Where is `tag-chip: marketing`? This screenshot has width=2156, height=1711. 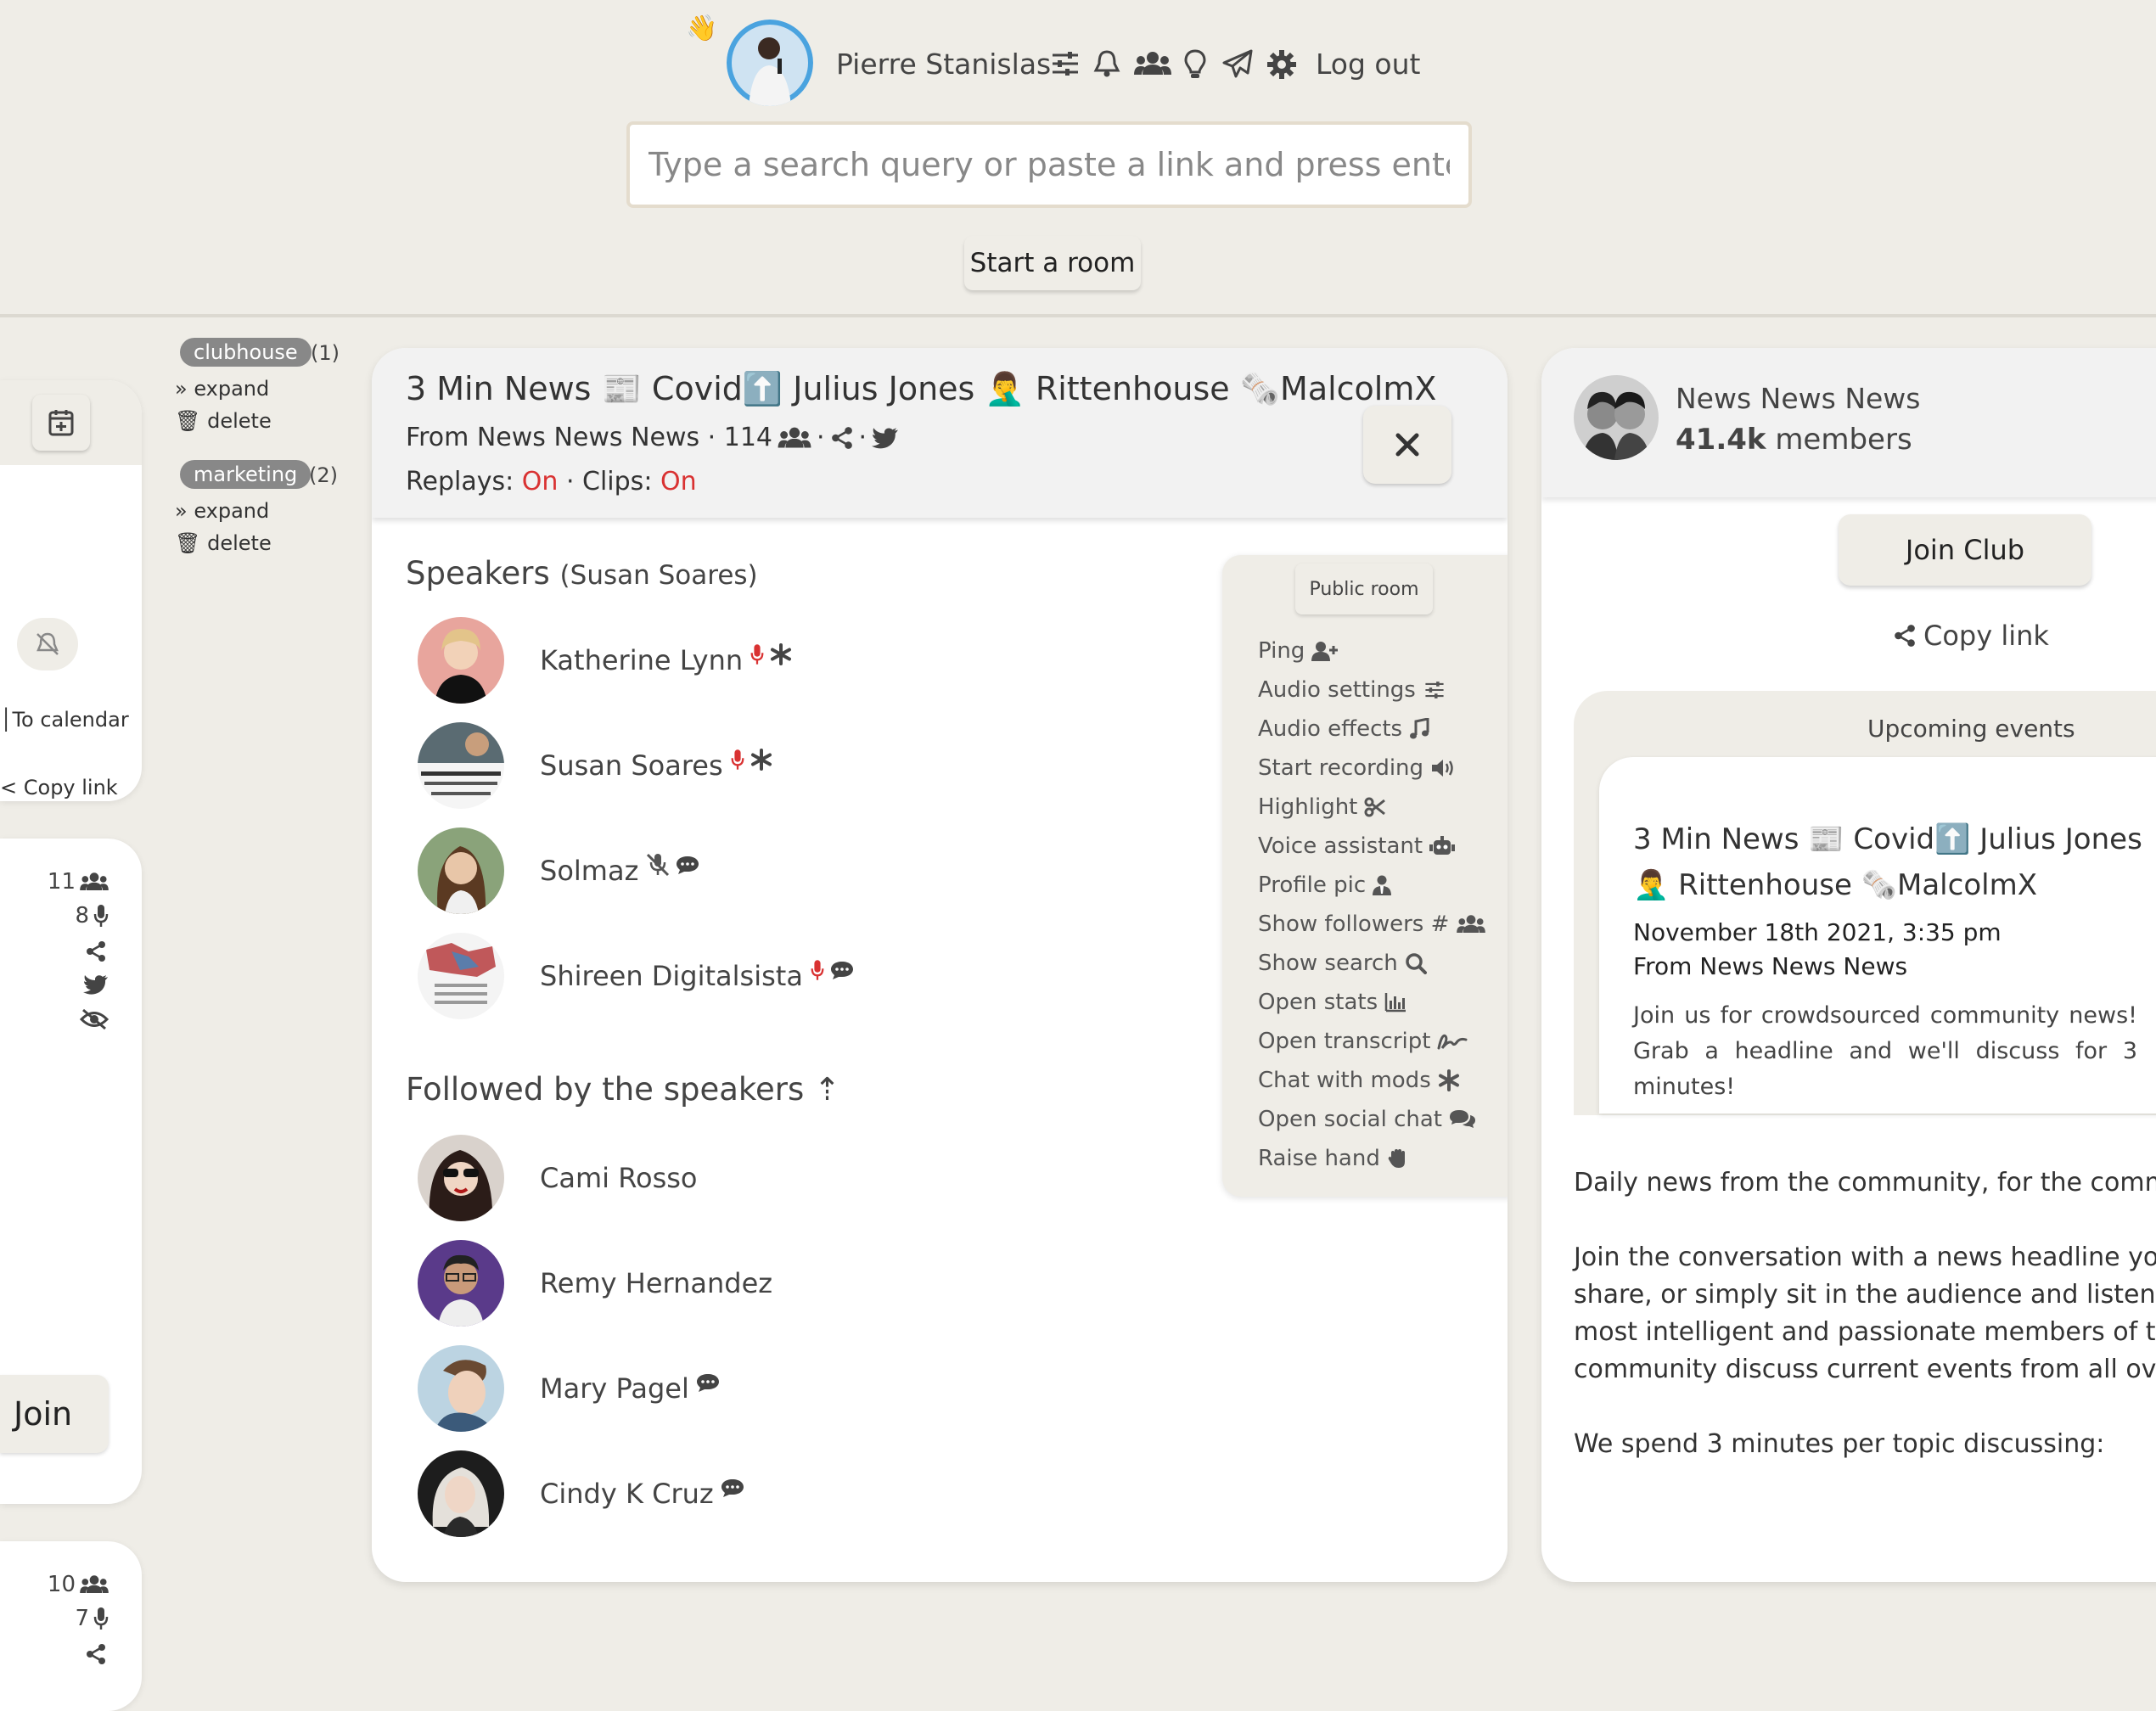 tag-chip: marketing is located at coordinates (246, 474).